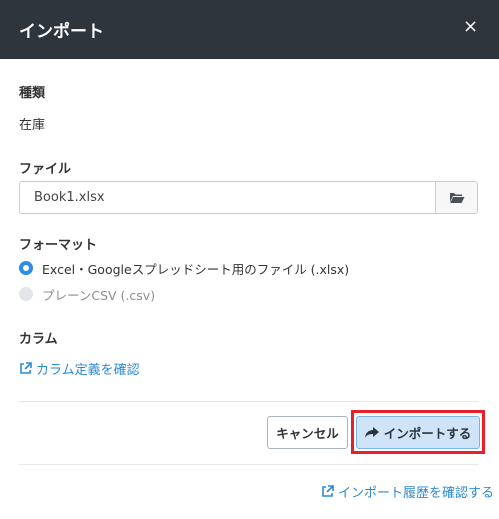 The image size is (499, 519). Describe the element at coordinates (58, 245) in the screenshot. I see `format-label: フォーマット` at that location.